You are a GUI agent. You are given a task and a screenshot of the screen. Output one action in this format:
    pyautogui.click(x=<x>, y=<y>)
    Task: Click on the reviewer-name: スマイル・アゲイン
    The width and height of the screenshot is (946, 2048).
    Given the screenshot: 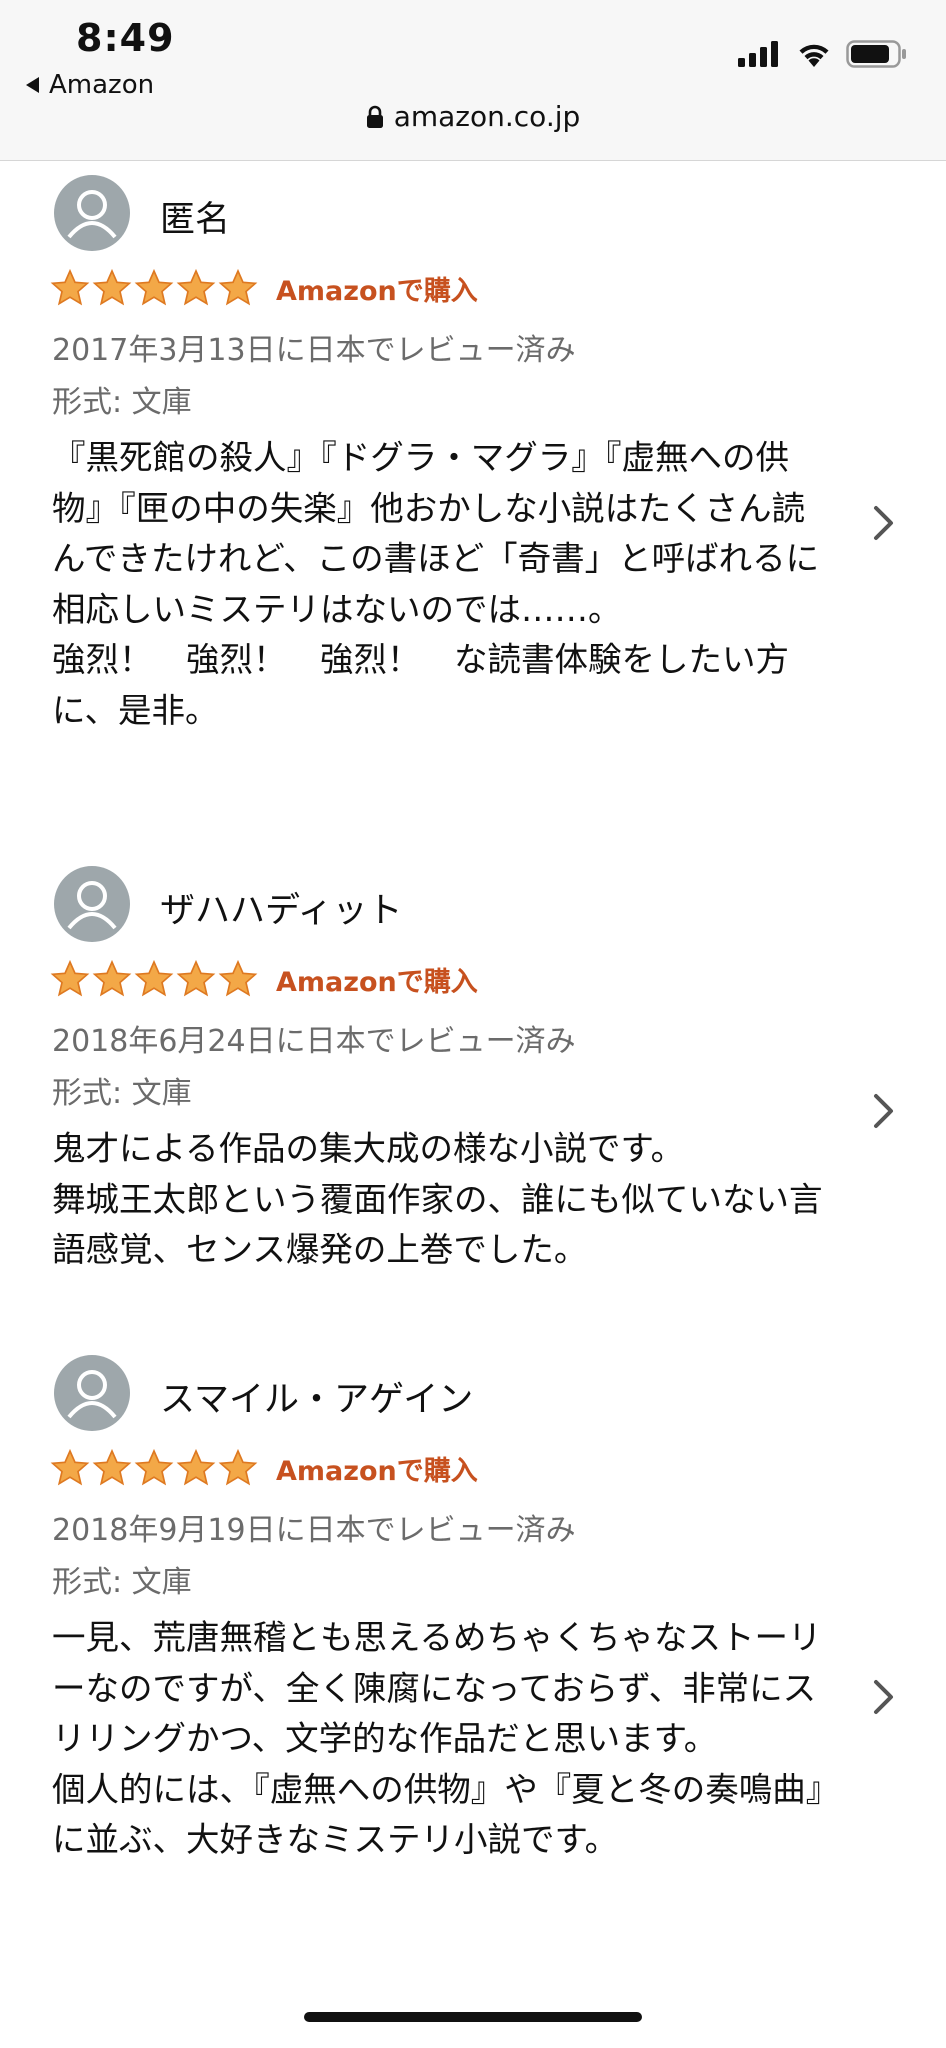 What is the action you would take?
    pyautogui.click(x=316, y=1396)
    